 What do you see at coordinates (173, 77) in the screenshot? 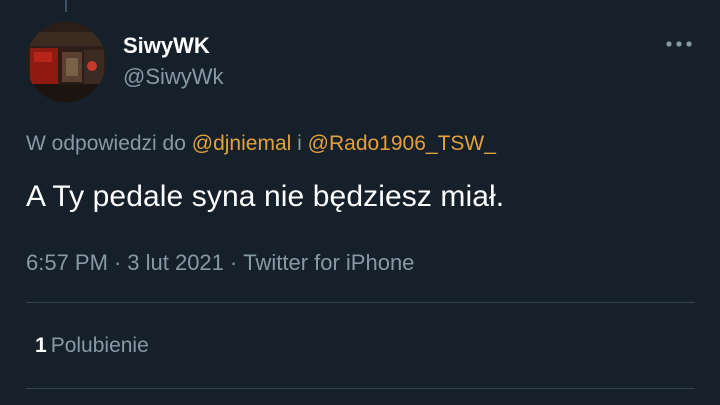
I see `author-handle: @SiwyWk` at bounding box center [173, 77].